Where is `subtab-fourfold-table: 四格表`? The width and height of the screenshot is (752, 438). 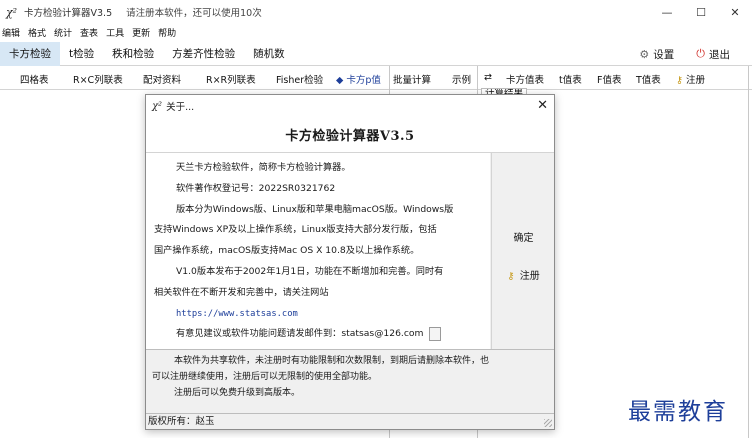 subtab-fourfold-table: 四格表 is located at coordinates (34, 79).